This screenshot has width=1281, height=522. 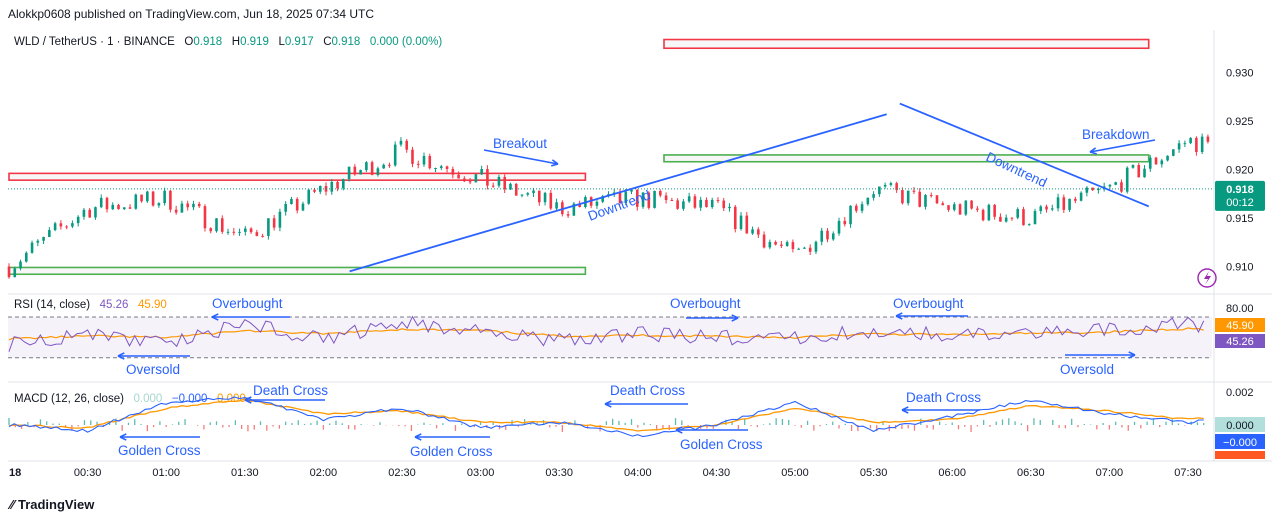 I want to click on price-tick-label: 0.920, so click(x=1240, y=171).